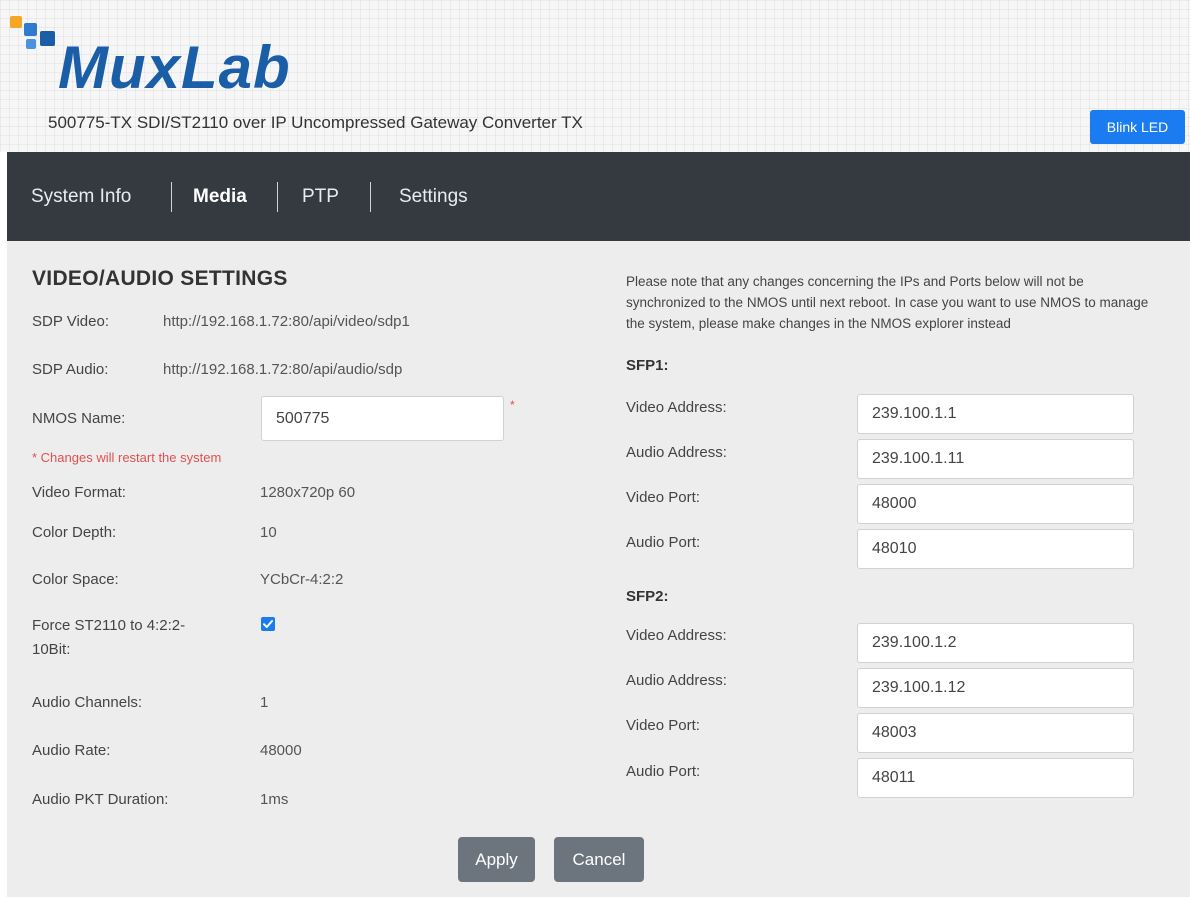 This screenshot has width=1190, height=897. I want to click on required-marker: *, so click(512, 405).